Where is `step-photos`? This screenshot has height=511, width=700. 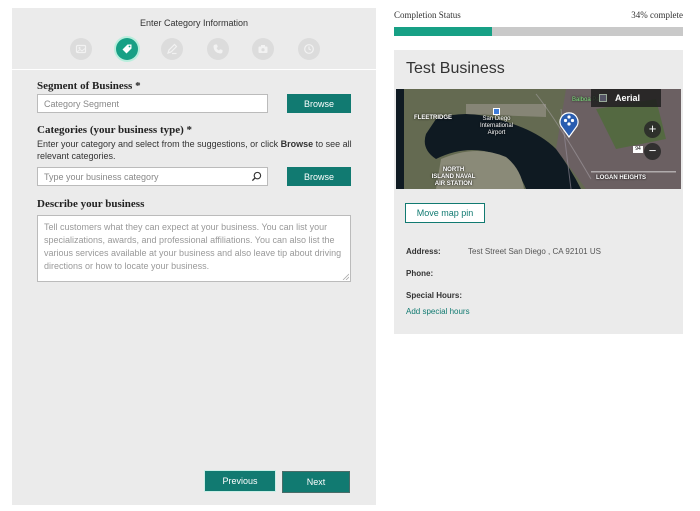
step-photos is located at coordinates (81, 49).